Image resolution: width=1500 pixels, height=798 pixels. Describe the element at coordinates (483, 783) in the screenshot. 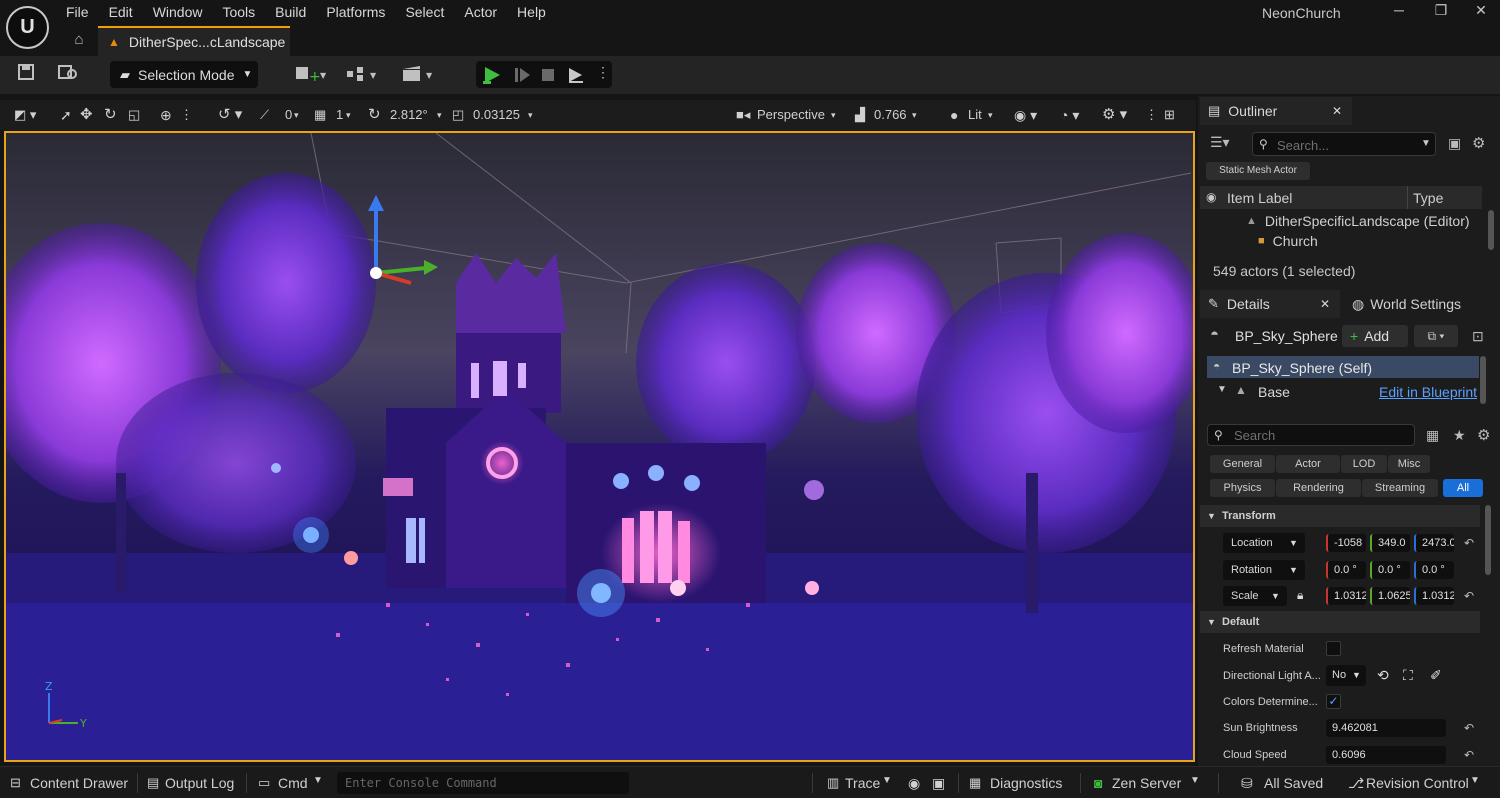

I see `console-command-input: Enter Console Command` at that location.